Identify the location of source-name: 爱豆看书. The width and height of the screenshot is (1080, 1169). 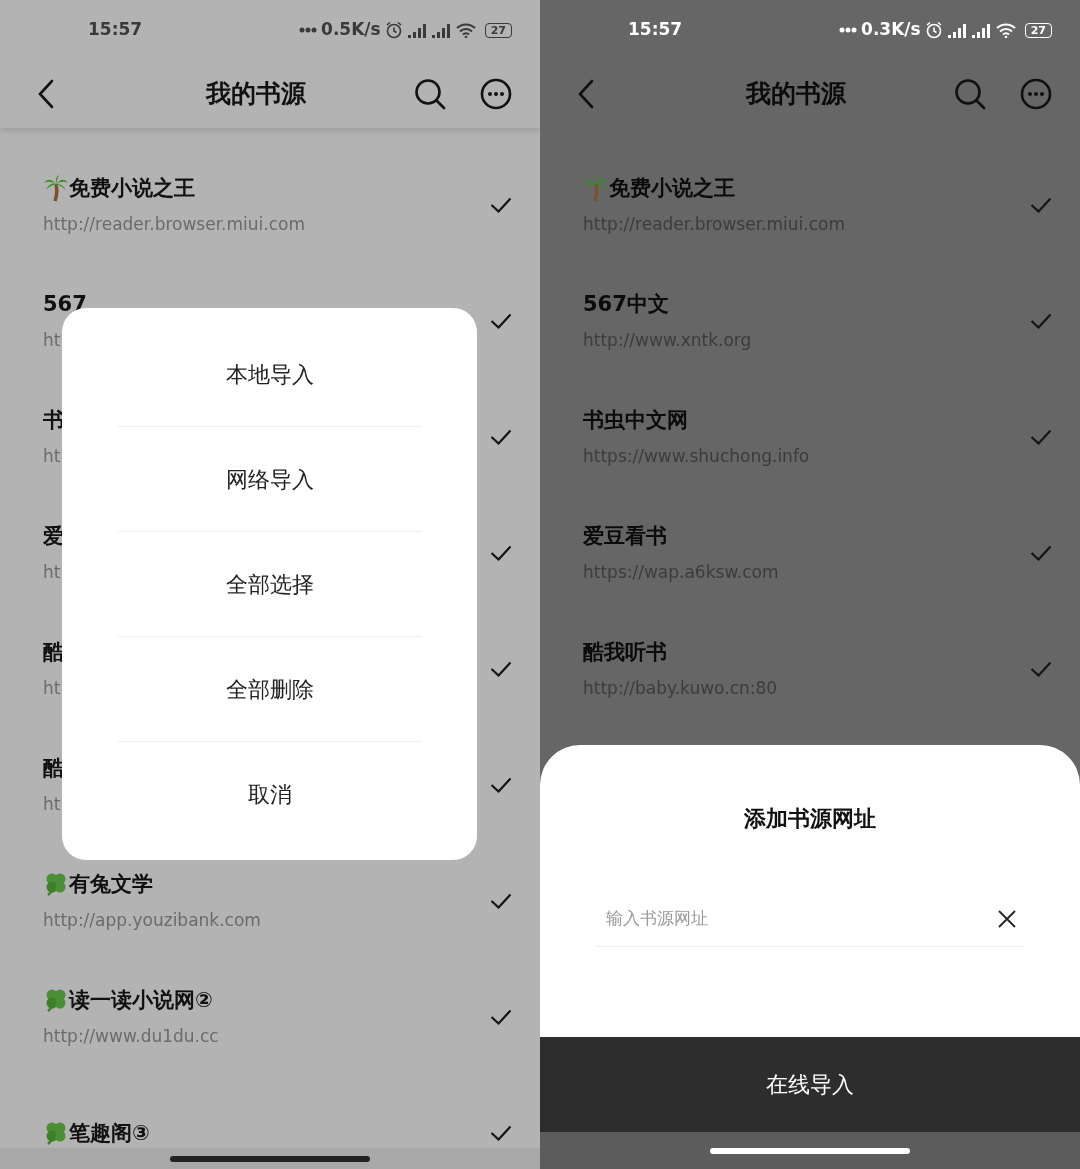
(625, 536).